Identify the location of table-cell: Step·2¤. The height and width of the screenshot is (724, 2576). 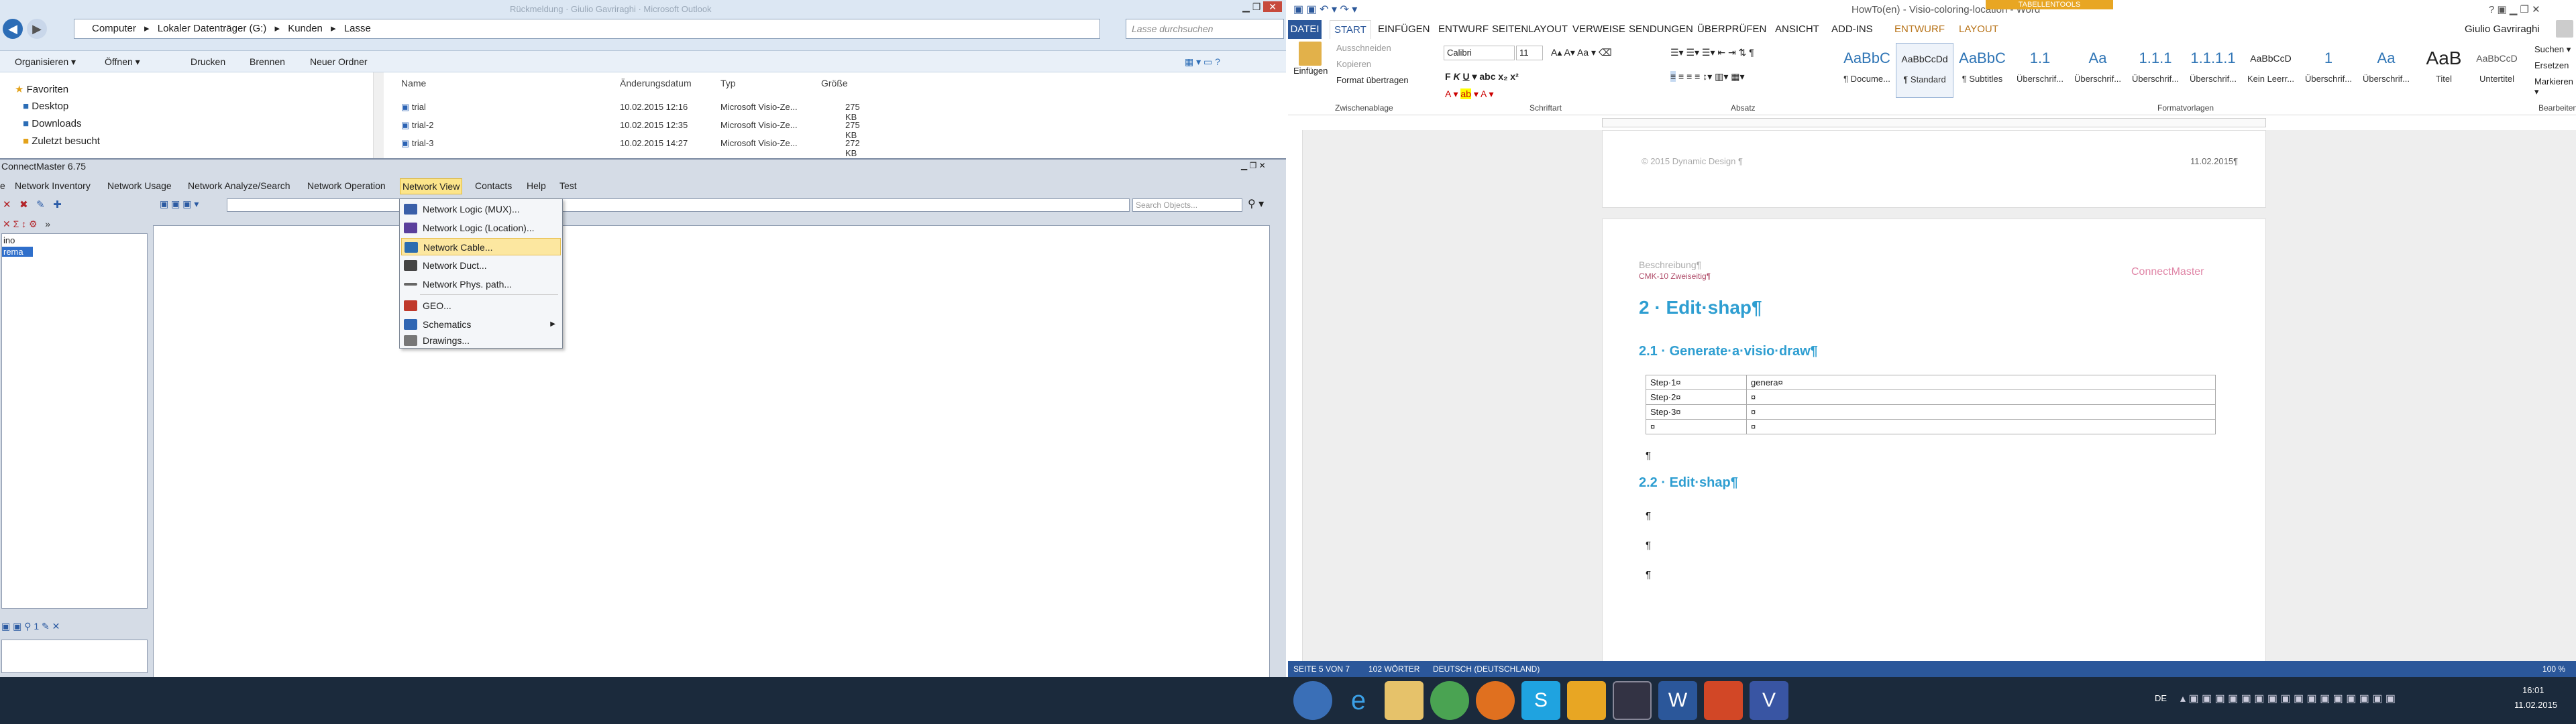
(1696, 397).